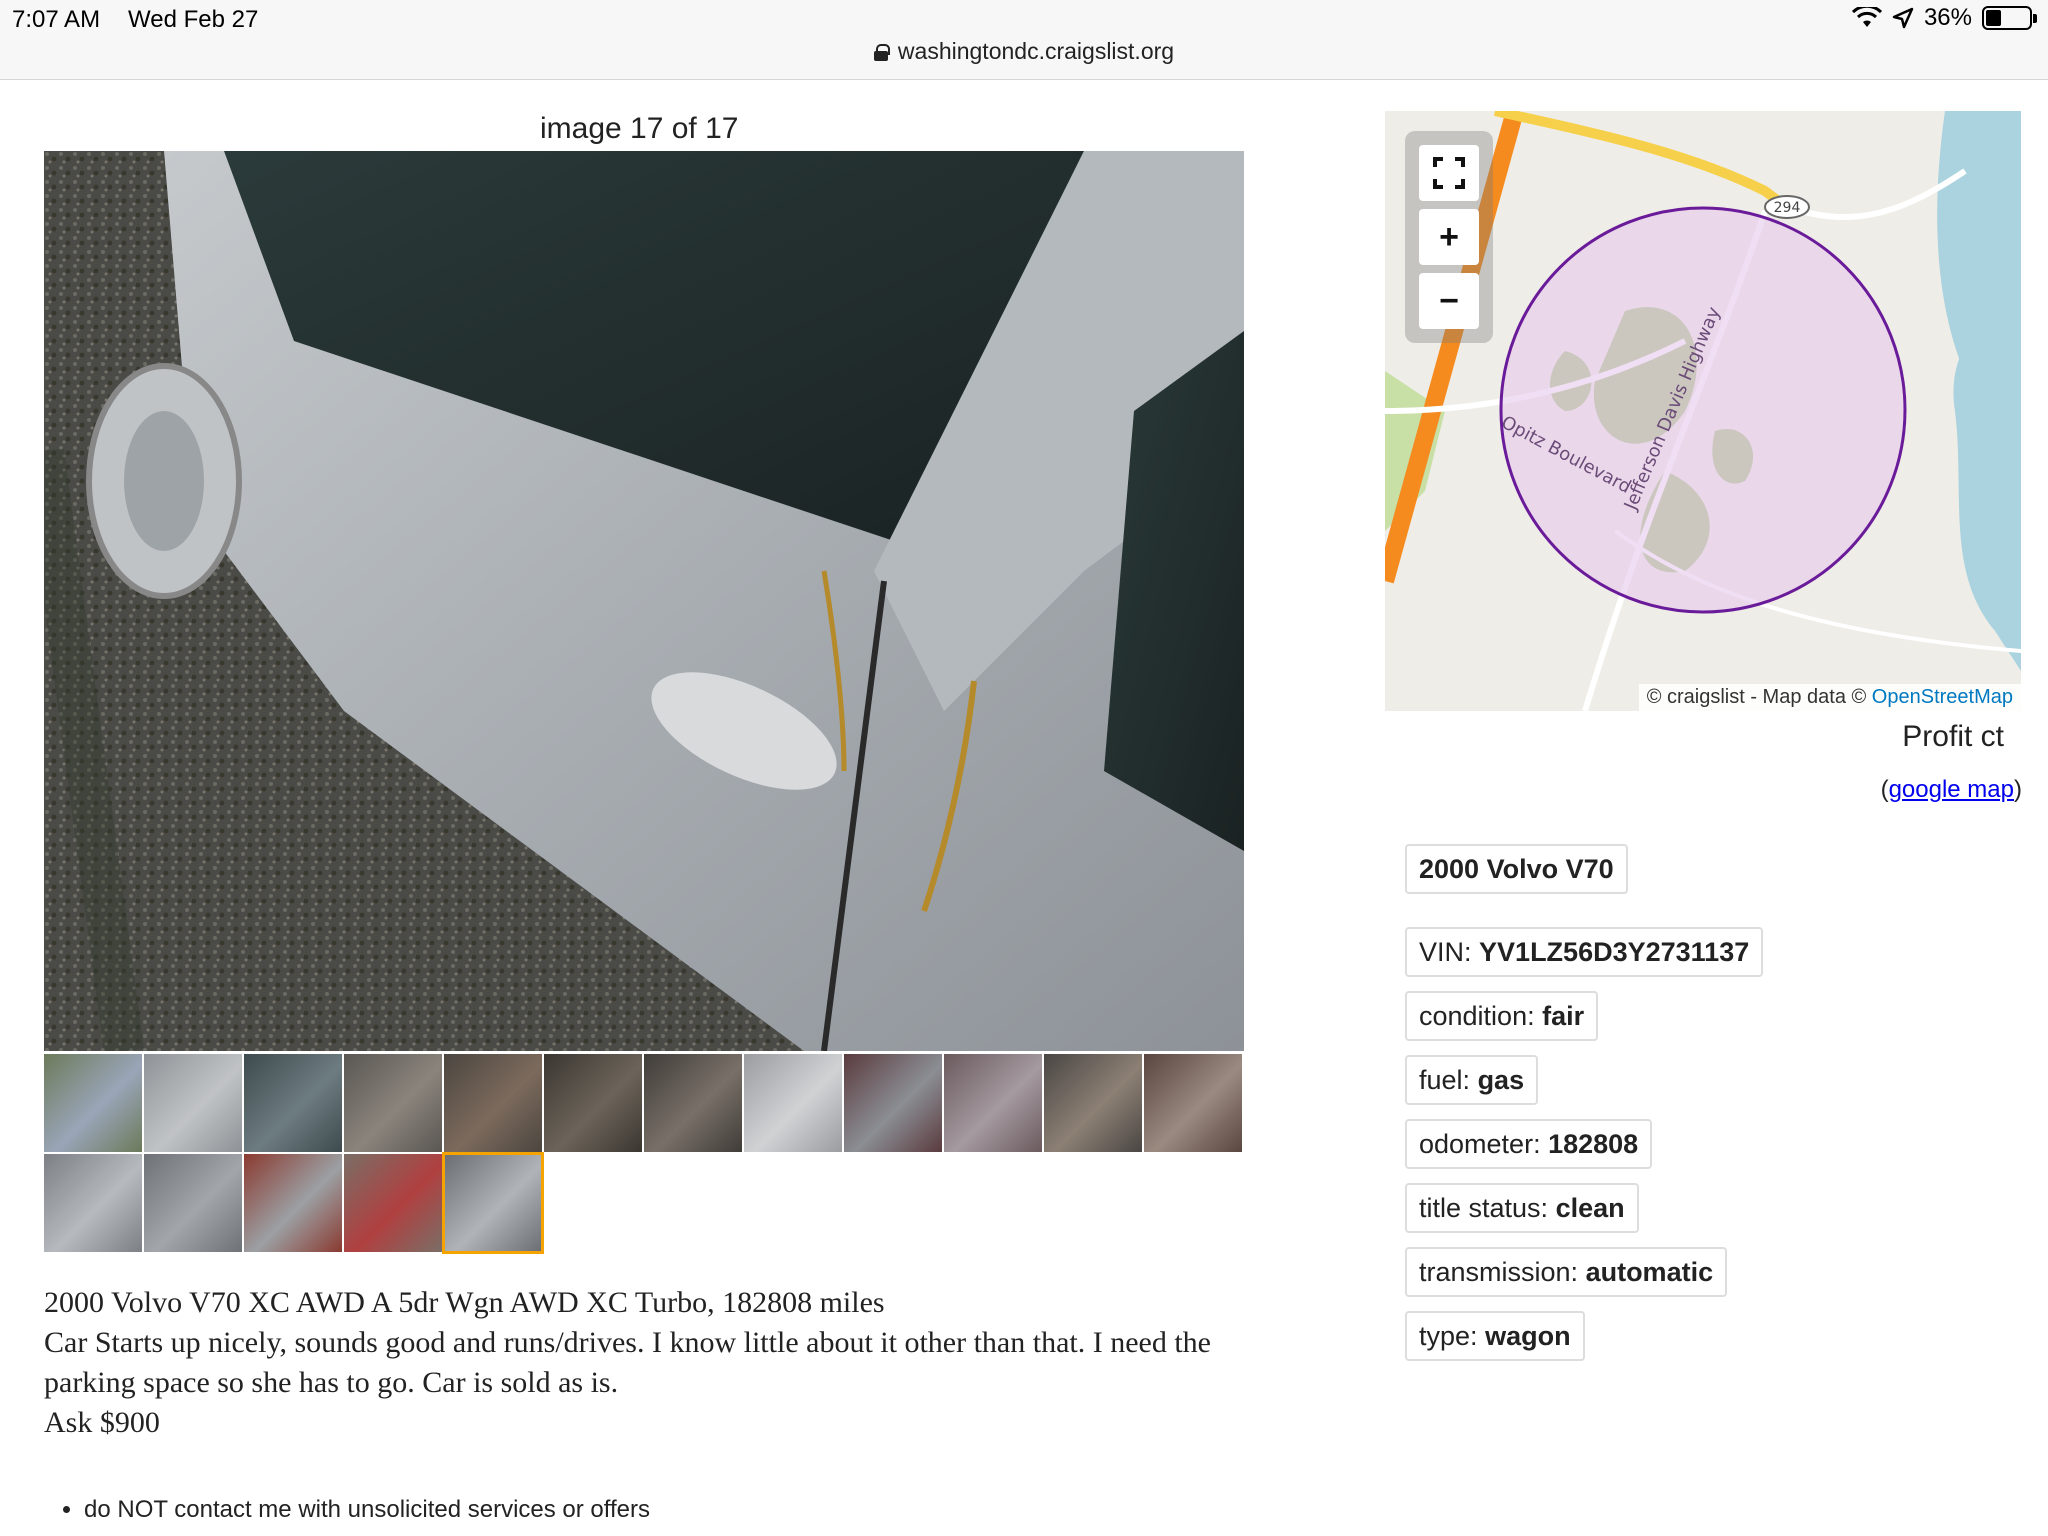 Image resolution: width=2048 pixels, height=1536 pixels. What do you see at coordinates (1649, 1272) in the screenshot?
I see `attr-transmission-value: automatic` at bounding box center [1649, 1272].